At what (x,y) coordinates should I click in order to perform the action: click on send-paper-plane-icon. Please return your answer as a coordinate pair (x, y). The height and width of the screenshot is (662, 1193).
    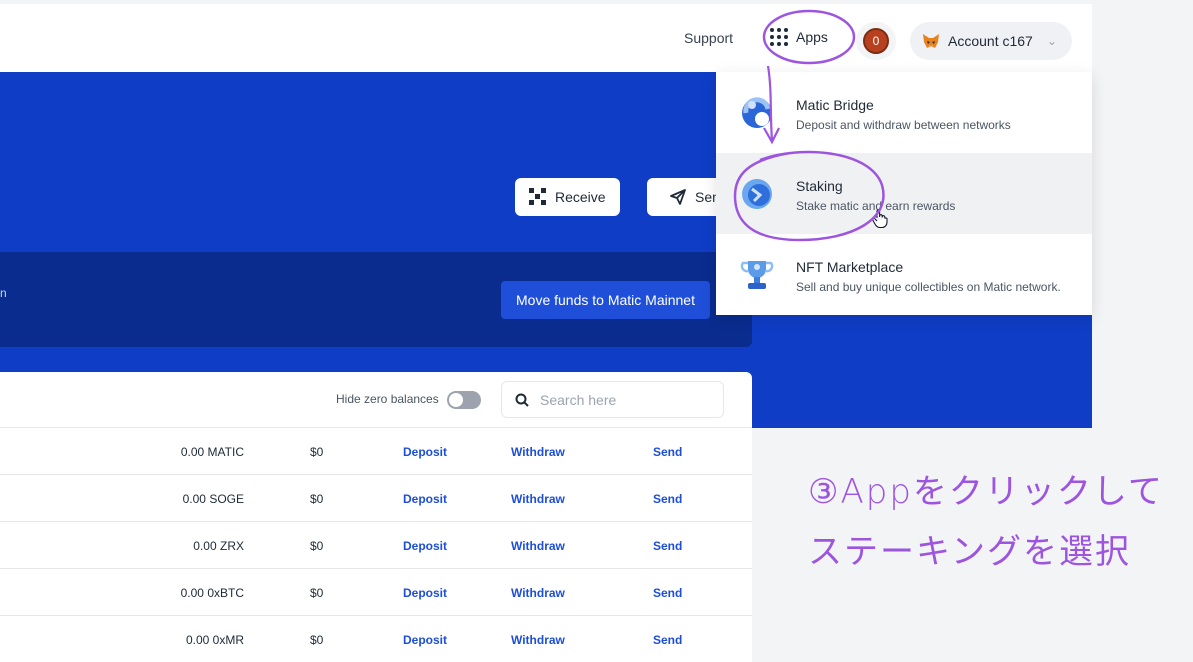
    Looking at the image, I should click on (678, 197).